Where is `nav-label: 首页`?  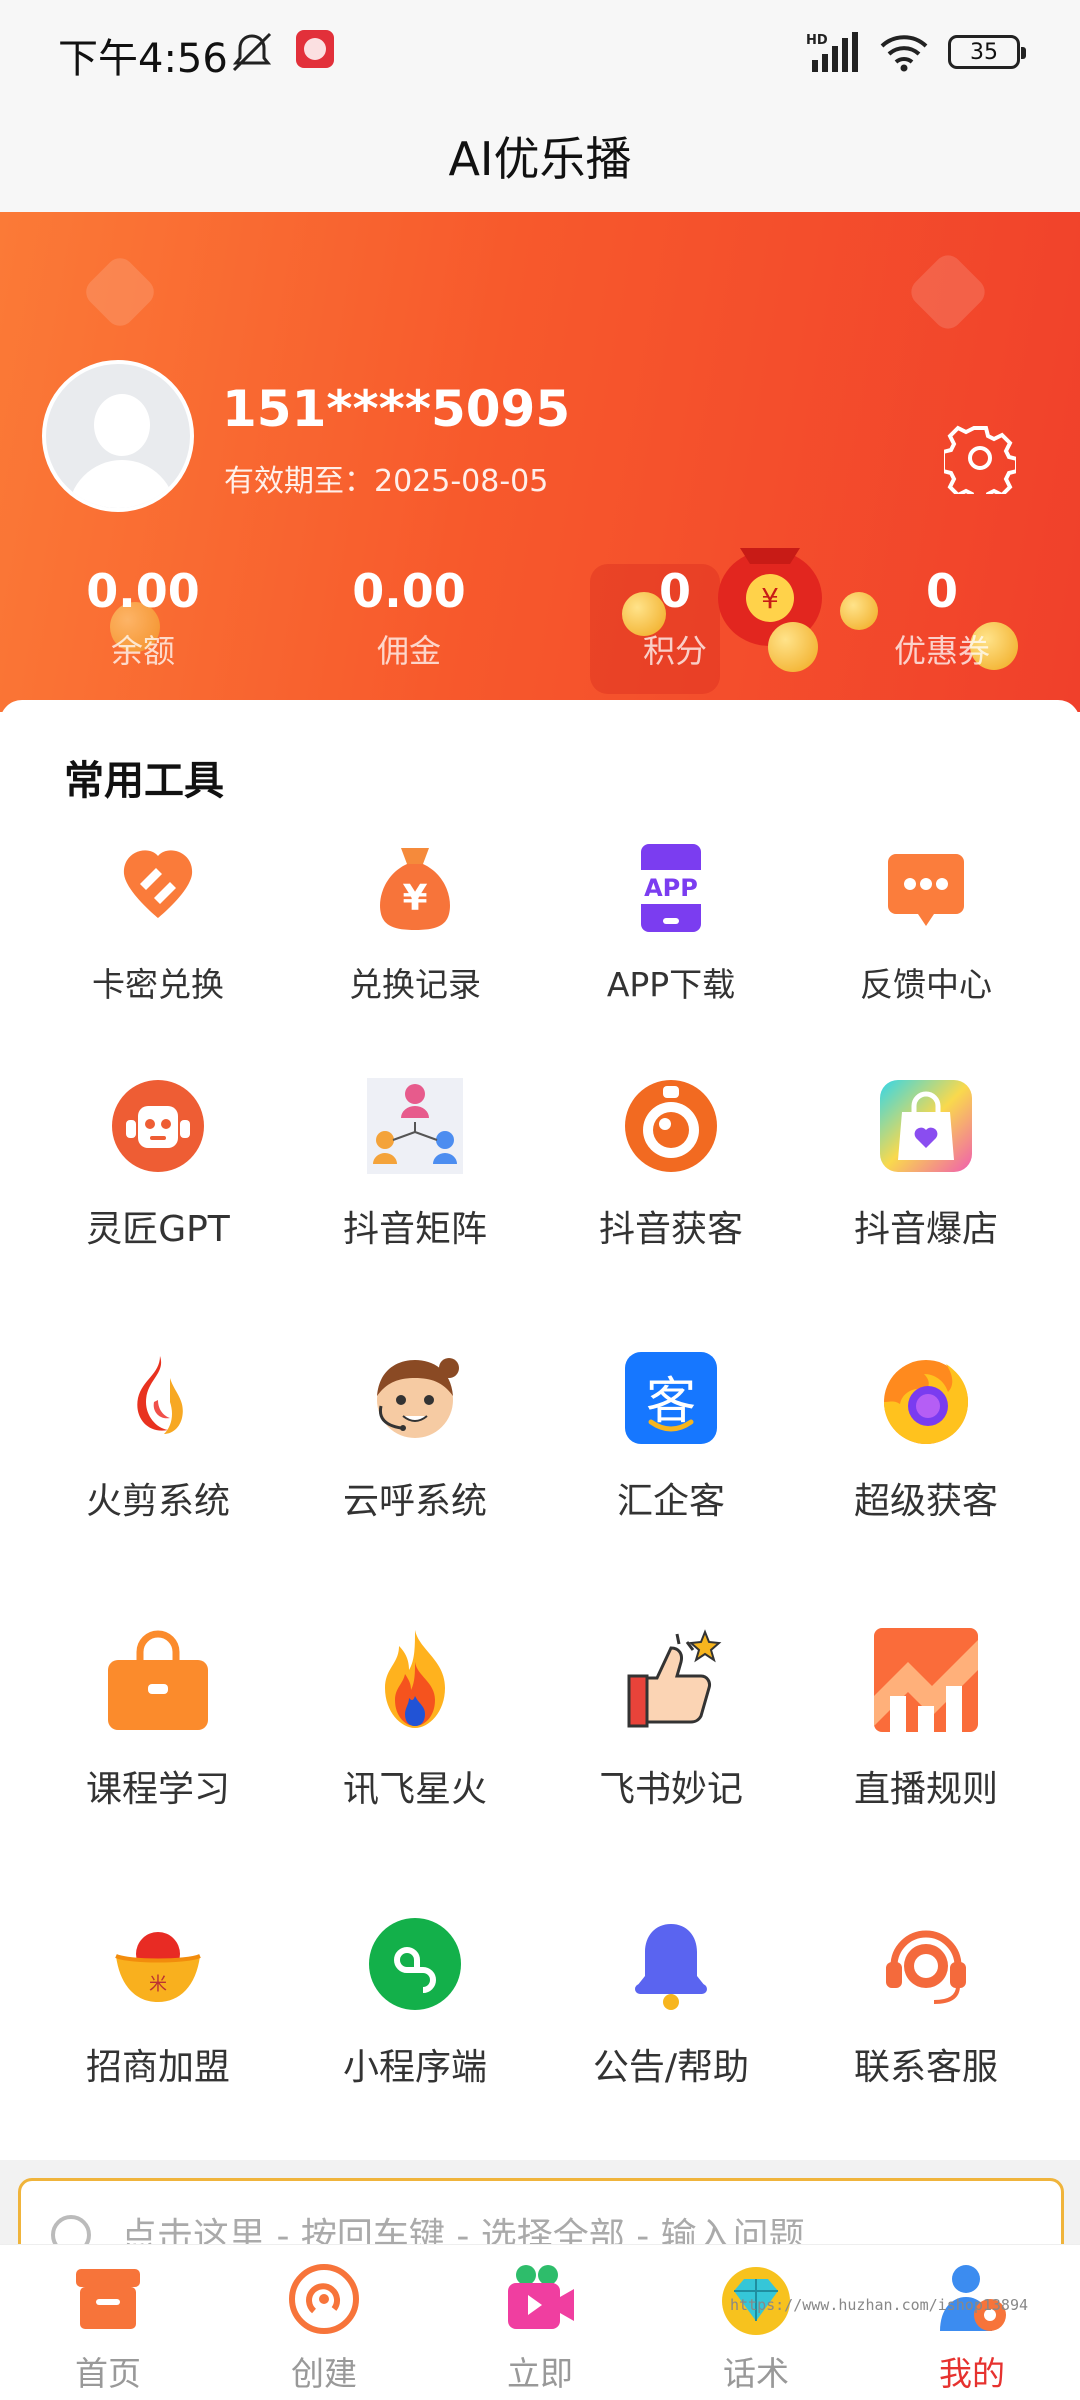 nav-label: 首页 is located at coordinates (108, 2373).